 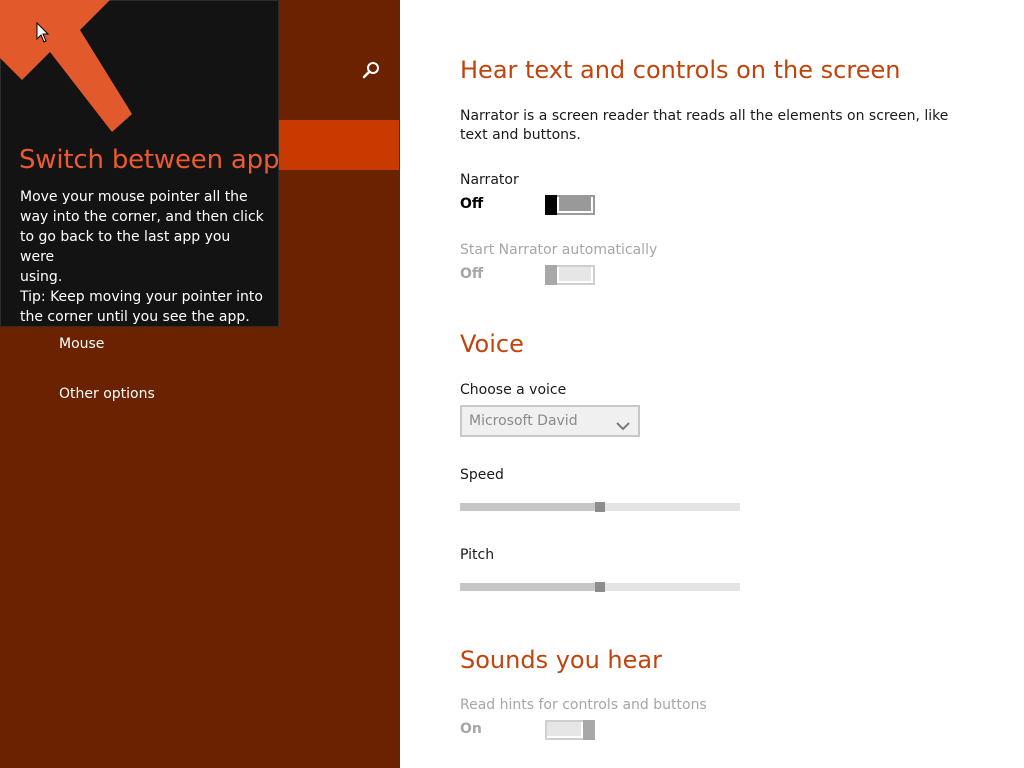 What do you see at coordinates (482, 475) in the screenshot?
I see `speed-label: Speed` at bounding box center [482, 475].